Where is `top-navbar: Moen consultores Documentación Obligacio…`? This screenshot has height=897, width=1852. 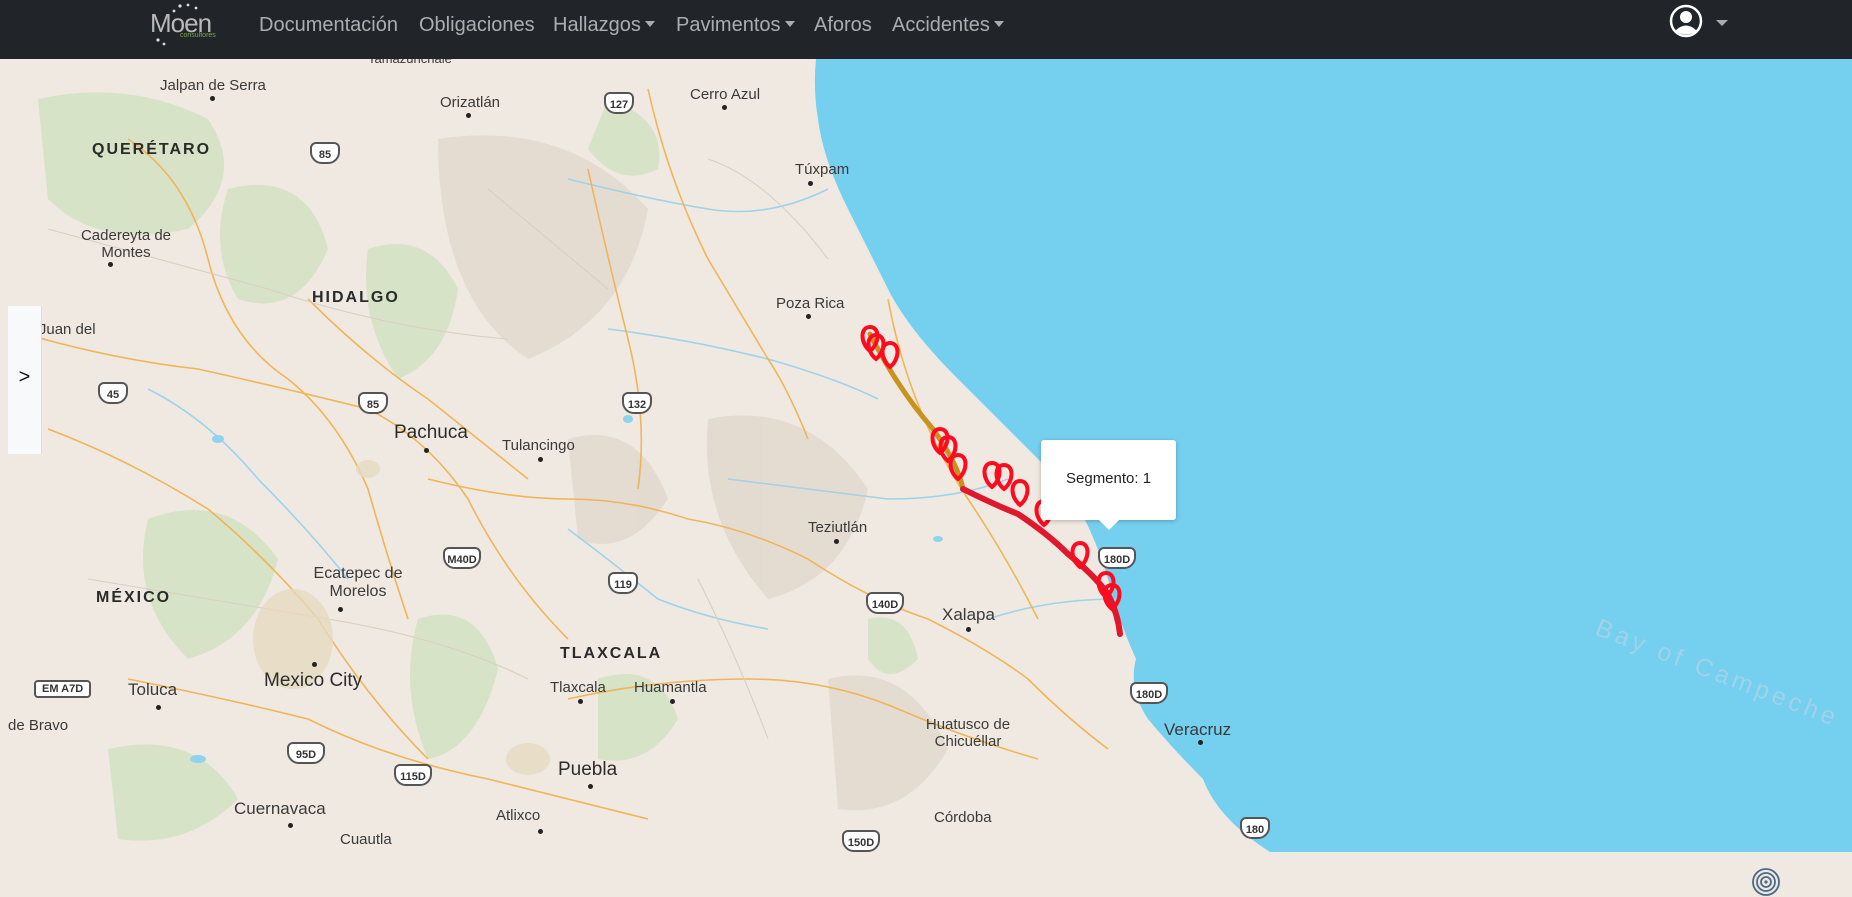
top-navbar: Moen consultores Documentación Obligacio… is located at coordinates (926, 29).